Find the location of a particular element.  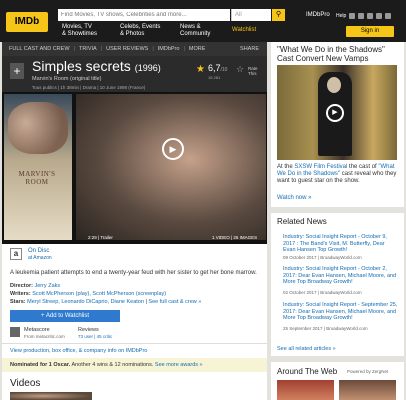

watchlist-link: Watchlist is located at coordinates (244, 30).